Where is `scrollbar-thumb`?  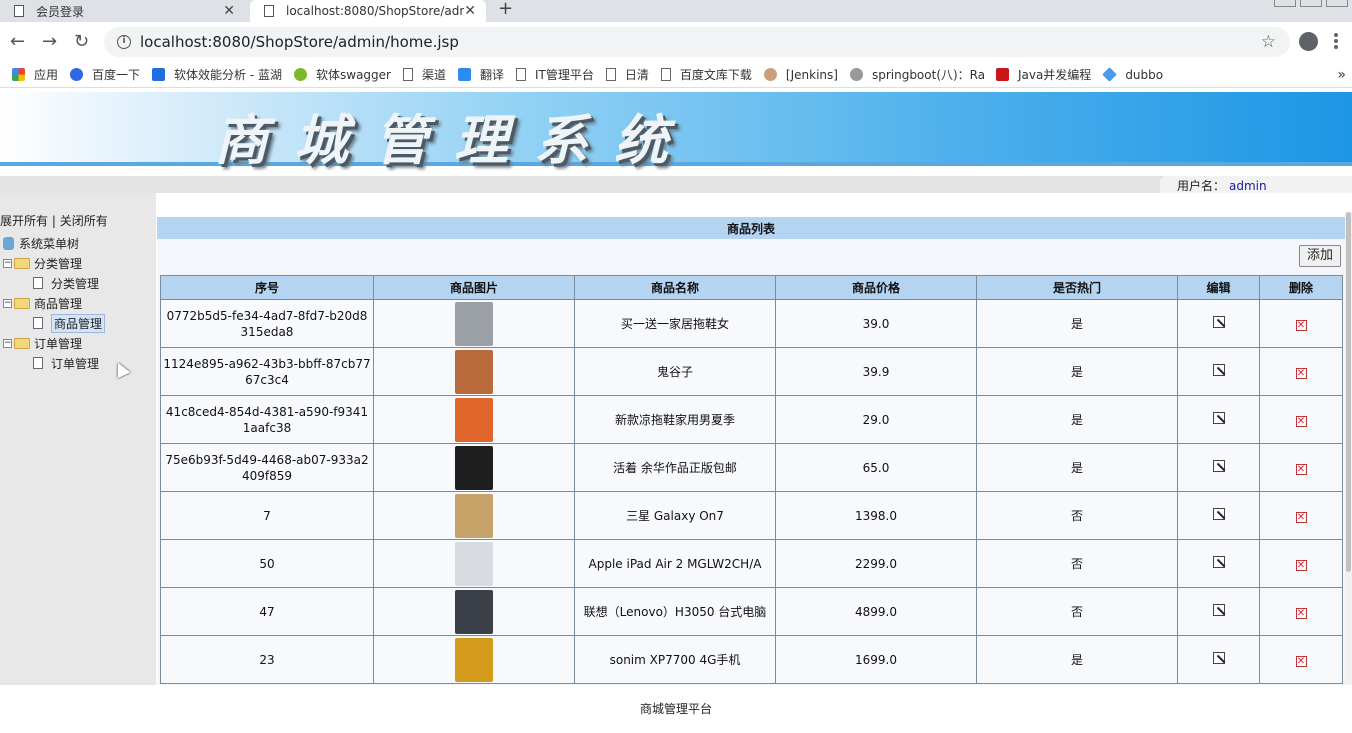 scrollbar-thumb is located at coordinates (1348, 392).